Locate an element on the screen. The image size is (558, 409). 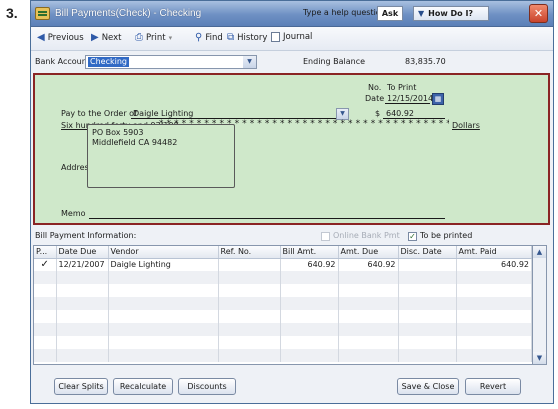
scroll-up-icon: ▲ is located at coordinates (539, 252).